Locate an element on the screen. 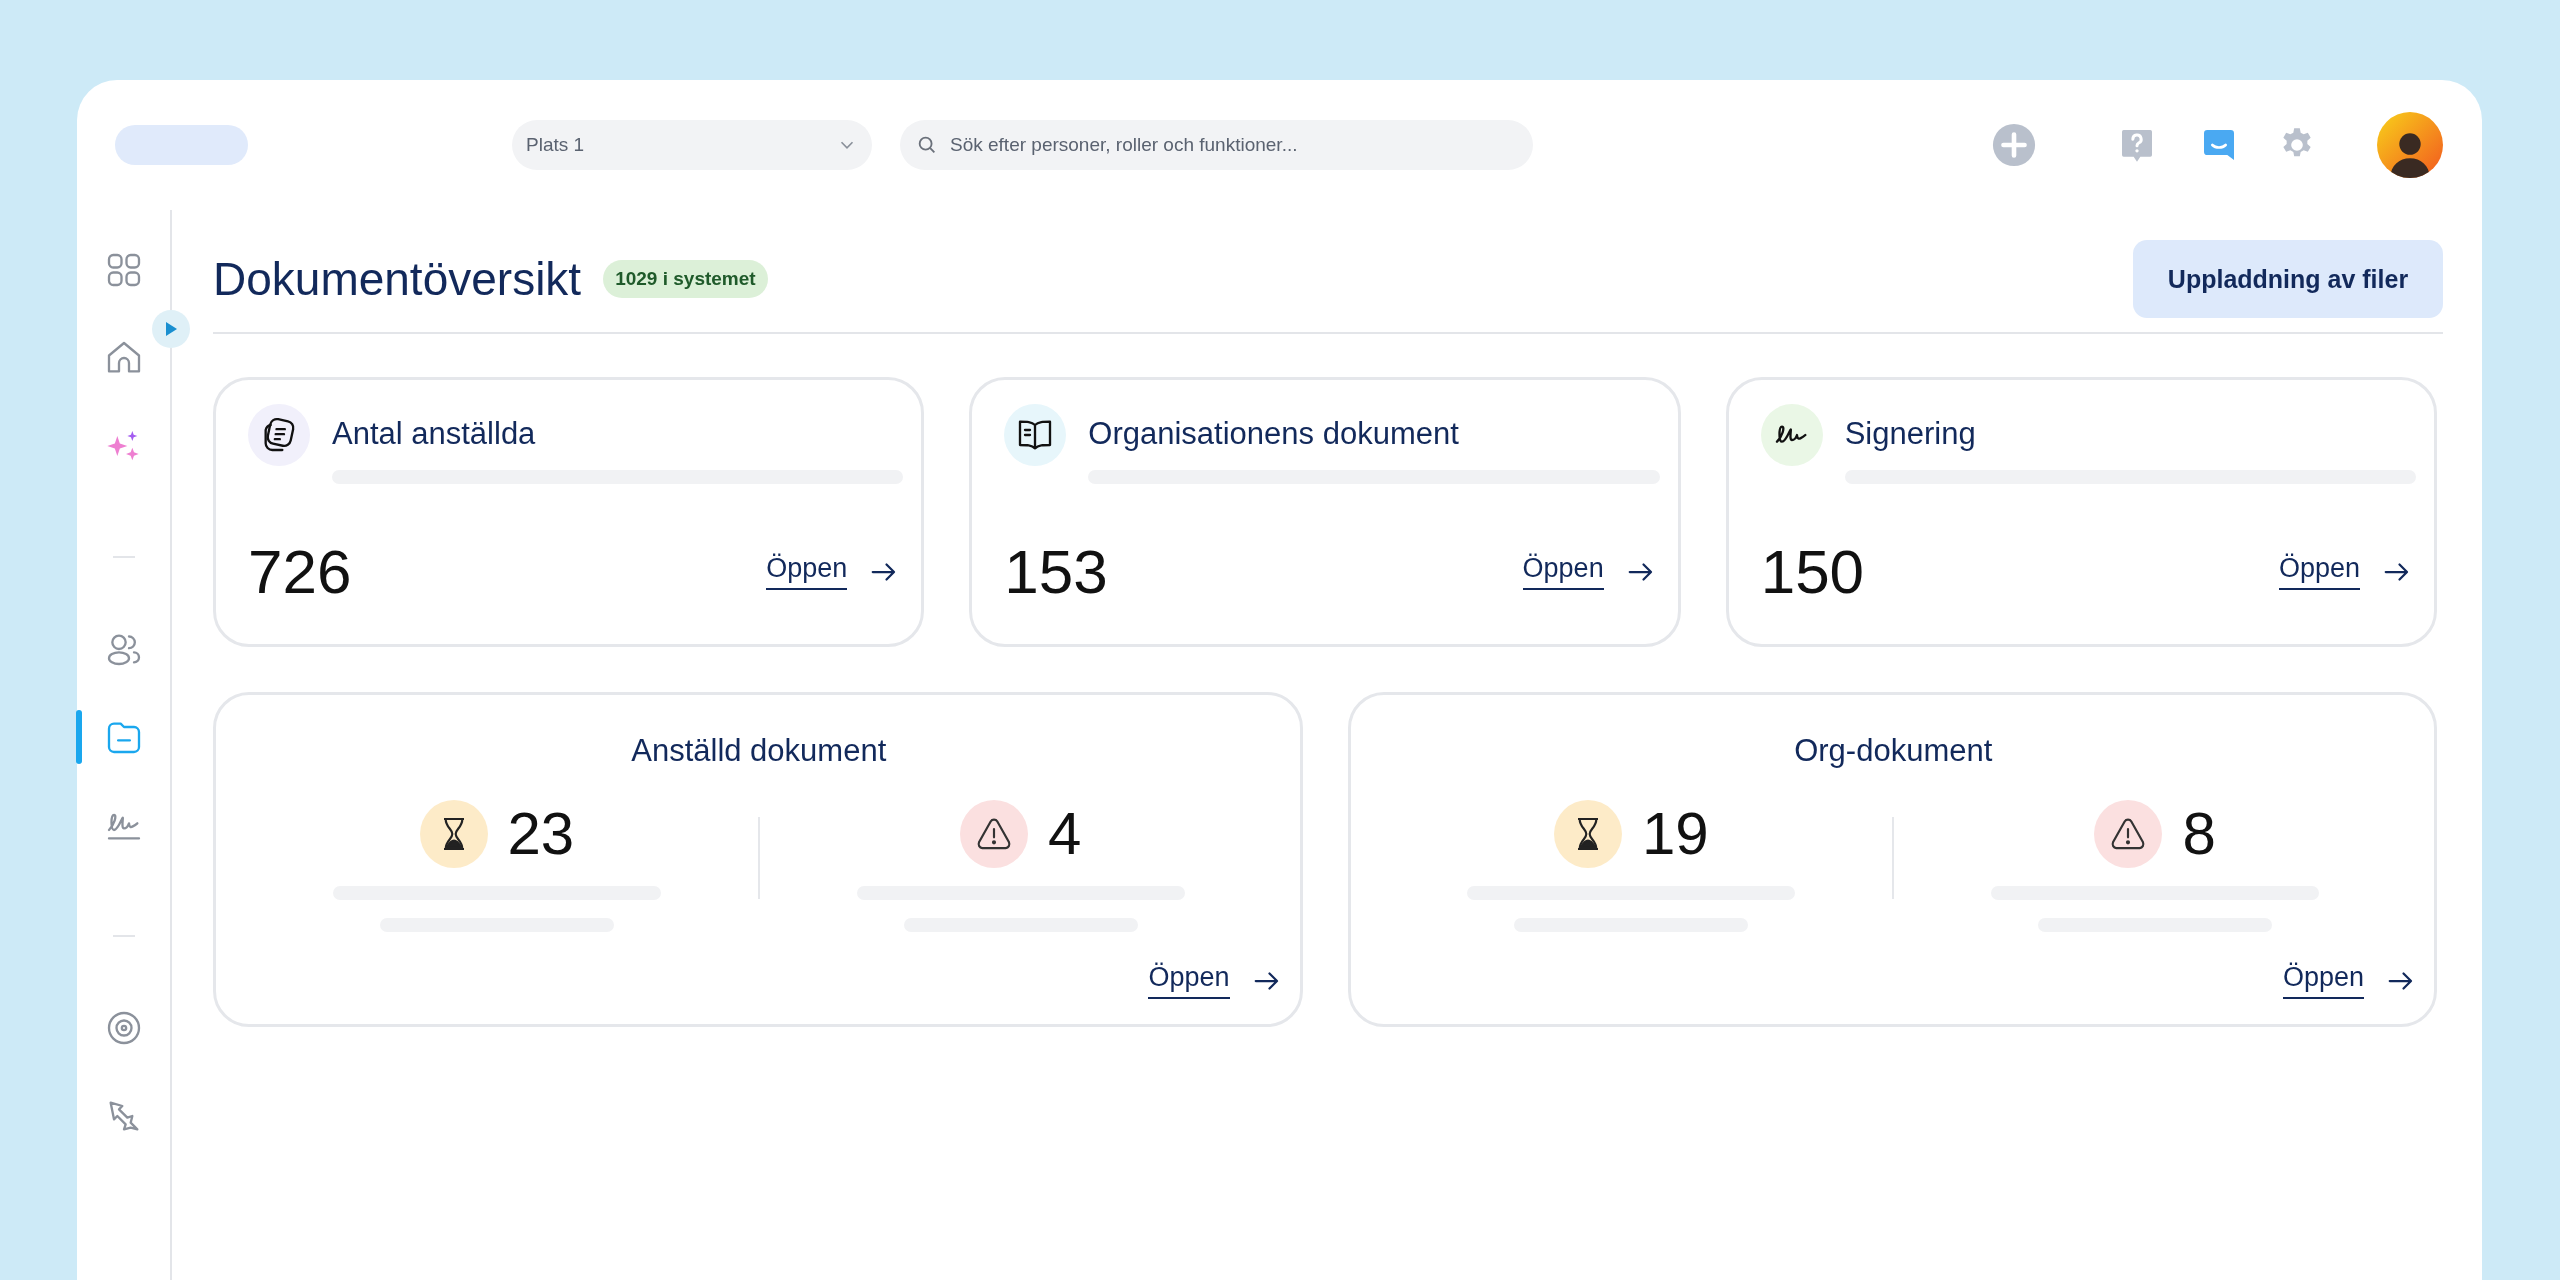 The height and width of the screenshot is (1280, 2560). count-value: 23 is located at coordinates (541, 833).